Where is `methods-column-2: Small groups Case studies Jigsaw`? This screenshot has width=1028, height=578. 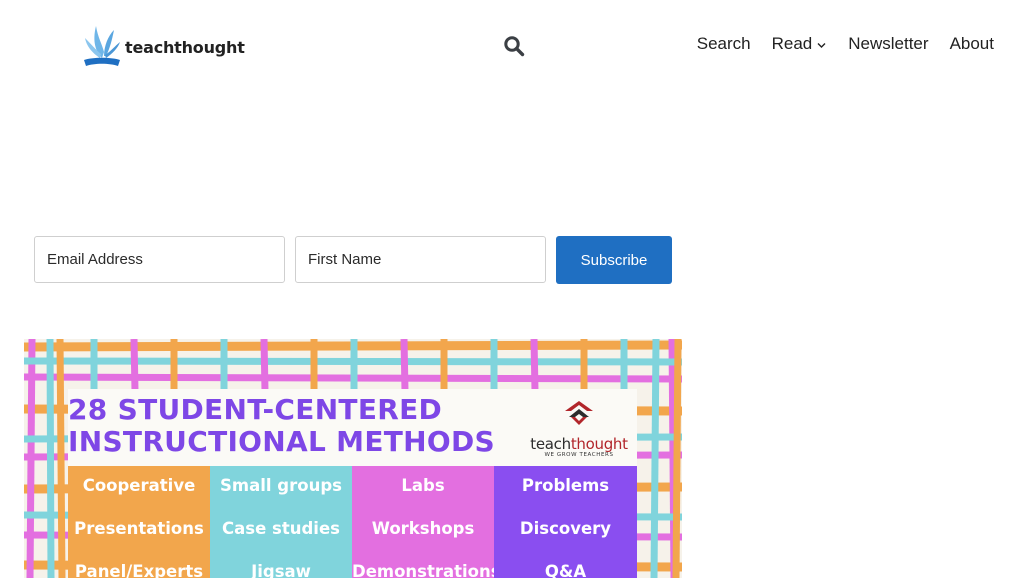
methods-column-2: Small groups Case studies Jigsaw is located at coordinates (281, 522).